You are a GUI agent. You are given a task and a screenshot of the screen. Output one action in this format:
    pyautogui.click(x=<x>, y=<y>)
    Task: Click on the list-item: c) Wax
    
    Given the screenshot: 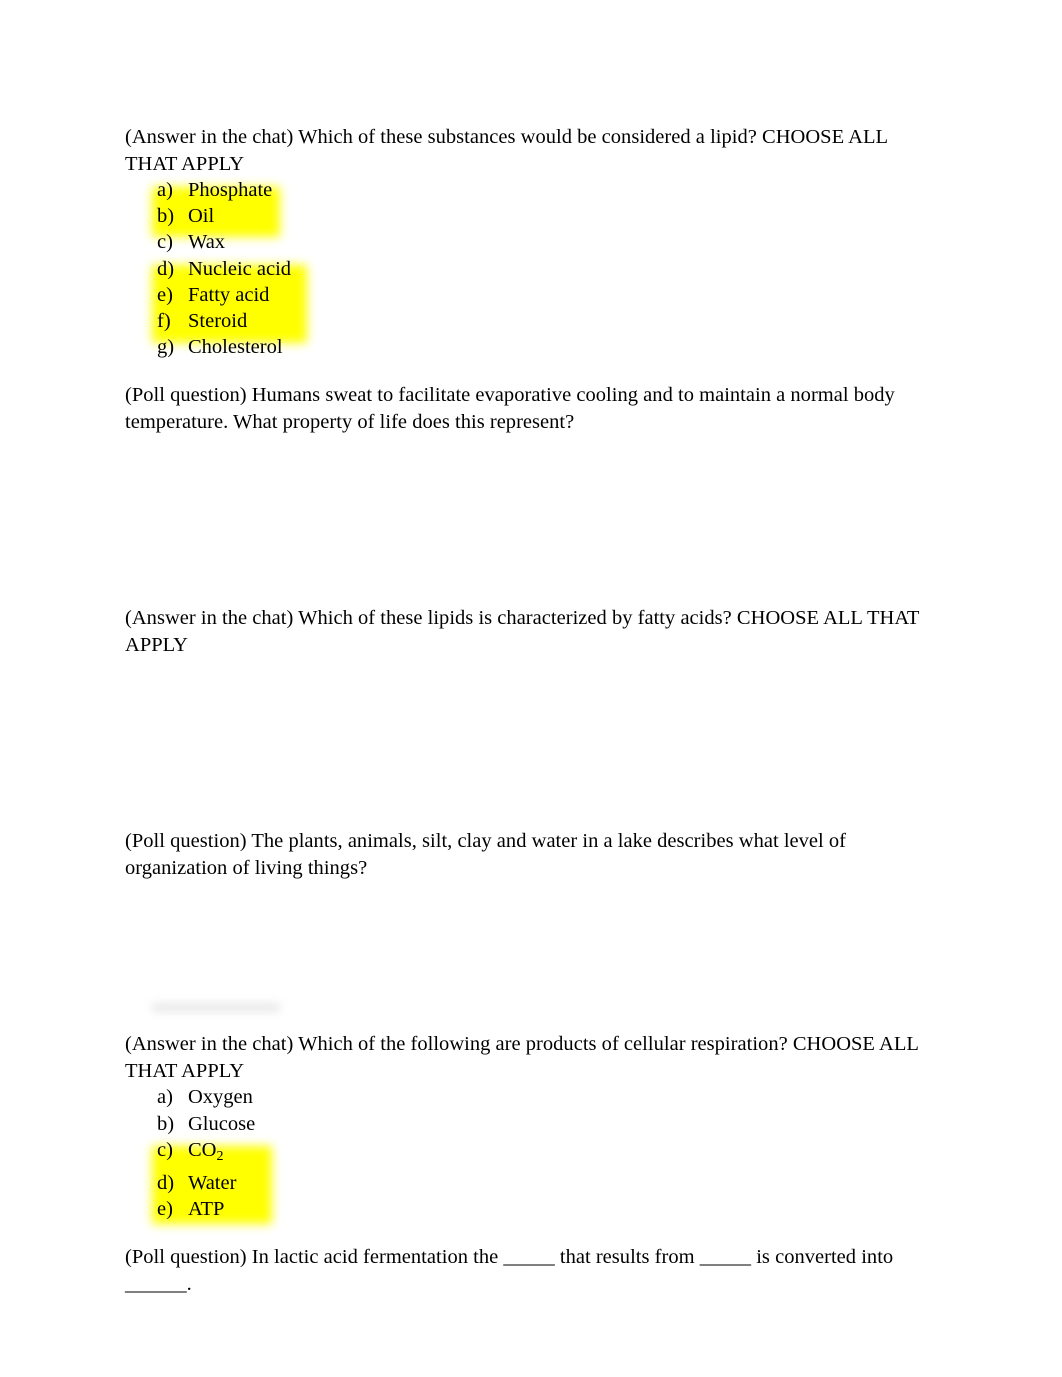 What is the action you would take?
    pyautogui.click(x=530, y=242)
    